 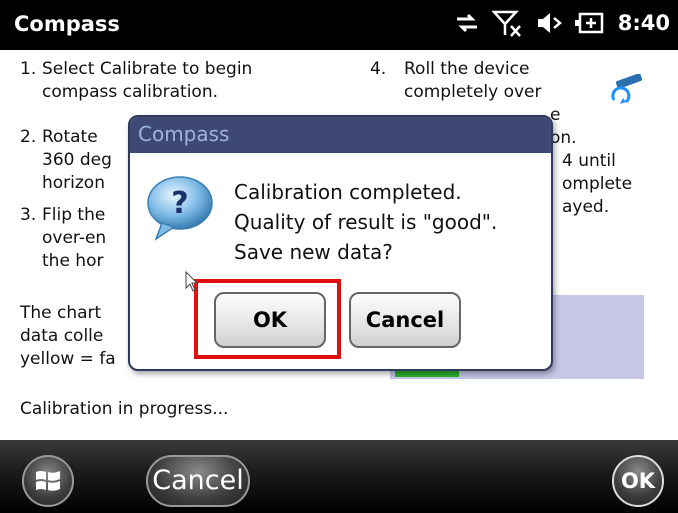 I want to click on step-line: Roll the device, so click(x=467, y=69).